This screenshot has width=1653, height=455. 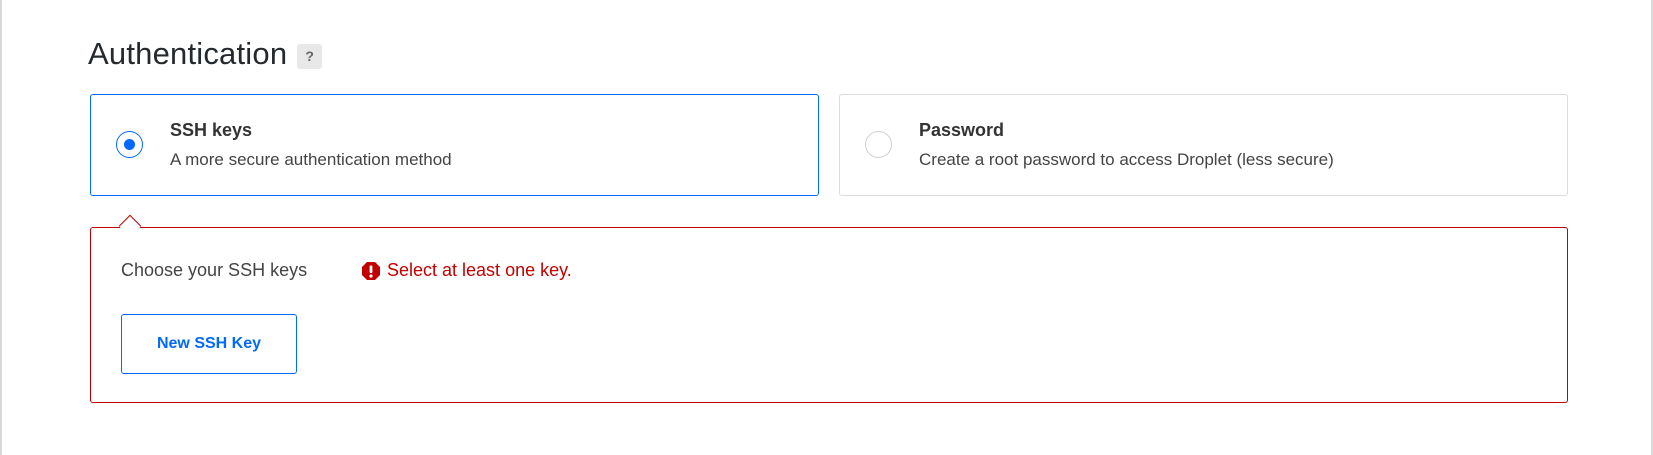 What do you see at coordinates (311, 159) in the screenshot?
I see `ssh-keys-description: A more secure authentication method` at bounding box center [311, 159].